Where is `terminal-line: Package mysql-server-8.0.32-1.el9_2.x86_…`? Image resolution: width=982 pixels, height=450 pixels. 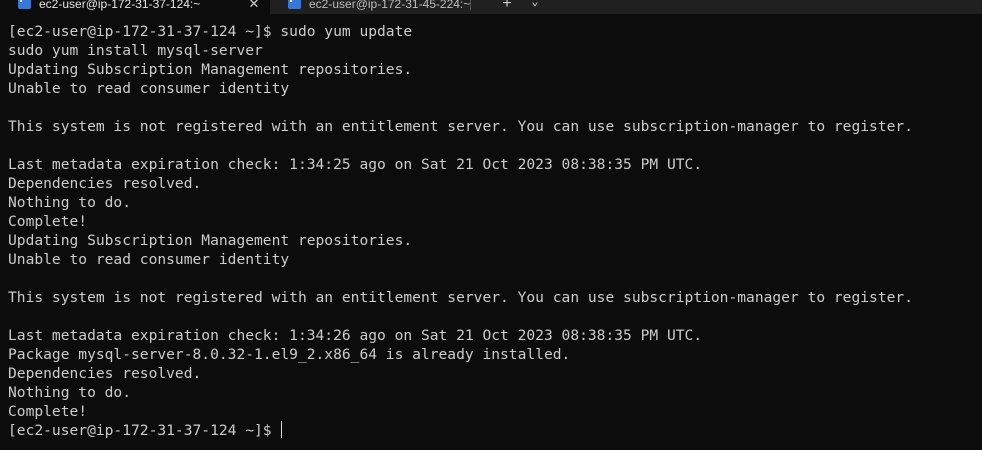
terminal-line: Package mysql-server-8.0.32-1.el9_2.x86_… is located at coordinates (289, 354).